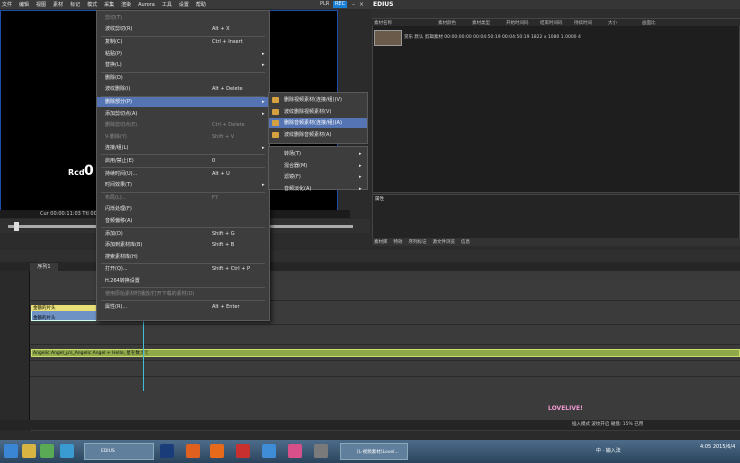 The width and height of the screenshot is (740, 463). What do you see at coordinates (623, 23) in the screenshot?
I see `bin-col-6: 大小` at bounding box center [623, 23].